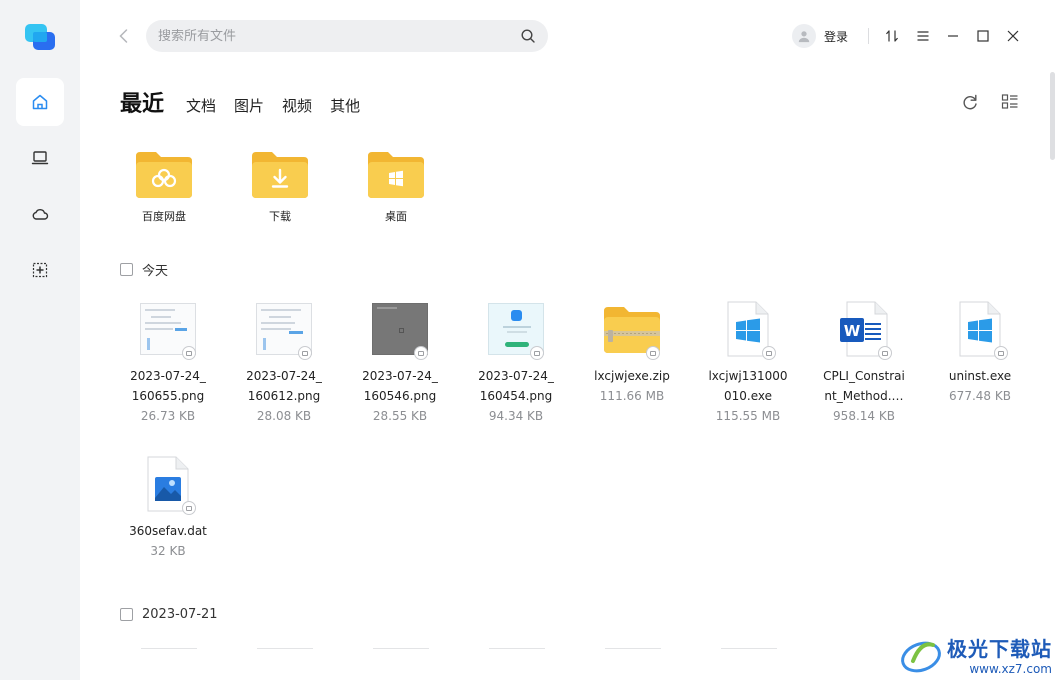 The width and height of the screenshot is (1060, 680). What do you see at coordinates (921, 656) in the screenshot?
I see `watermark-logo-icon` at bounding box center [921, 656].